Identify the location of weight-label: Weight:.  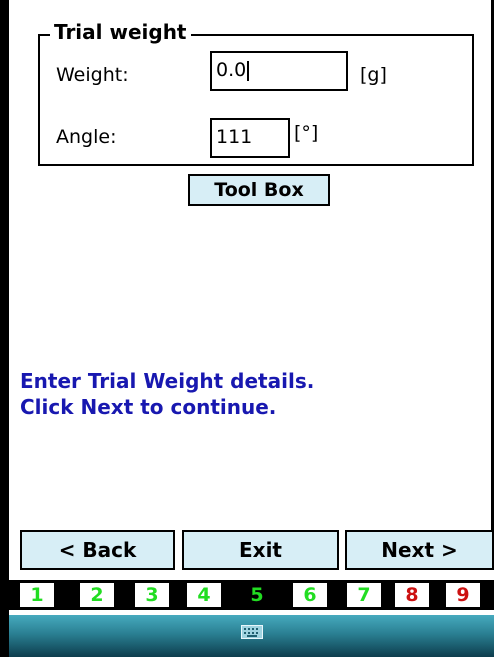
(92, 75).